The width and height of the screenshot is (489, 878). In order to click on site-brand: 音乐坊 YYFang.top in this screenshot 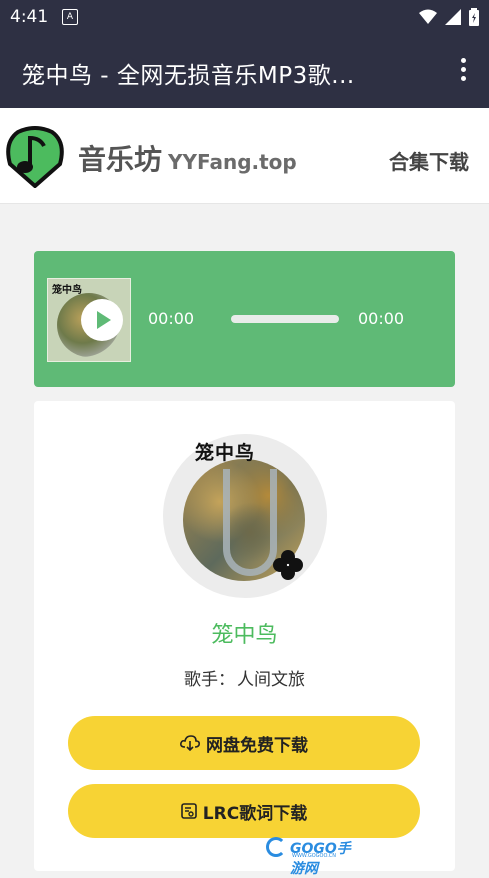, I will do `click(187, 158)`.